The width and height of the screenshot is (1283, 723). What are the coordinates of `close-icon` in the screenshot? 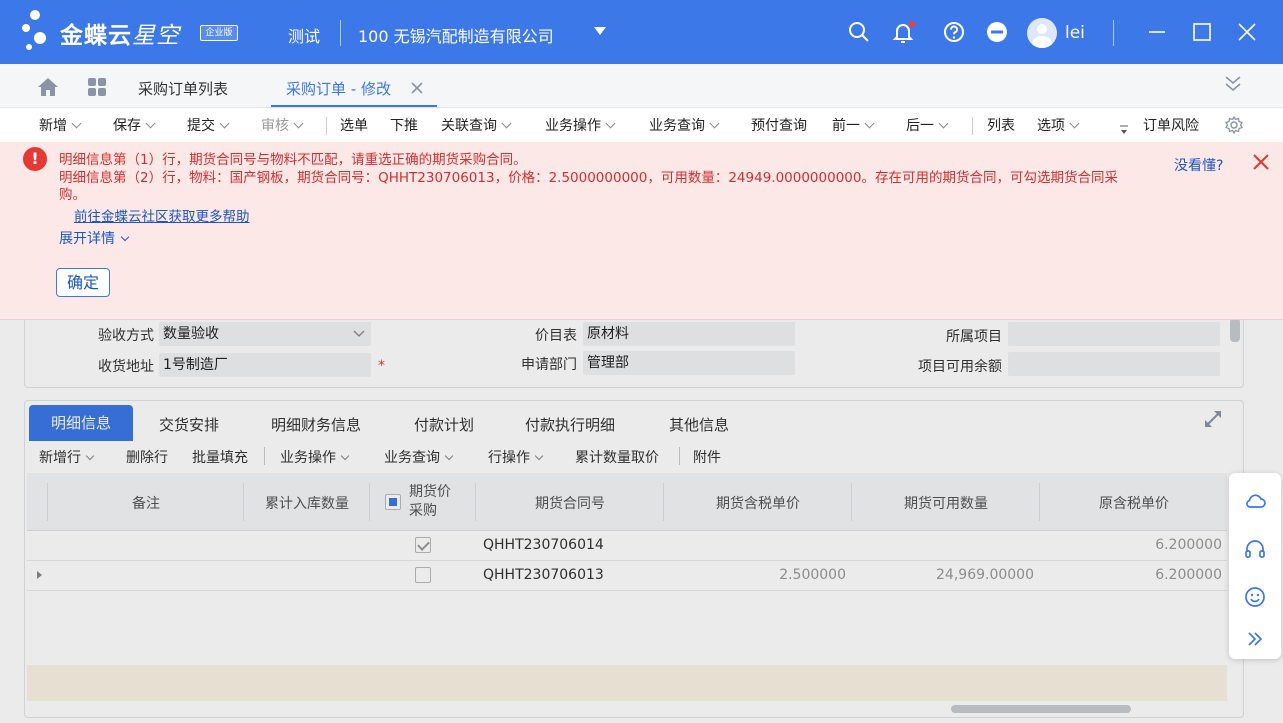 It's located at (1247, 32).